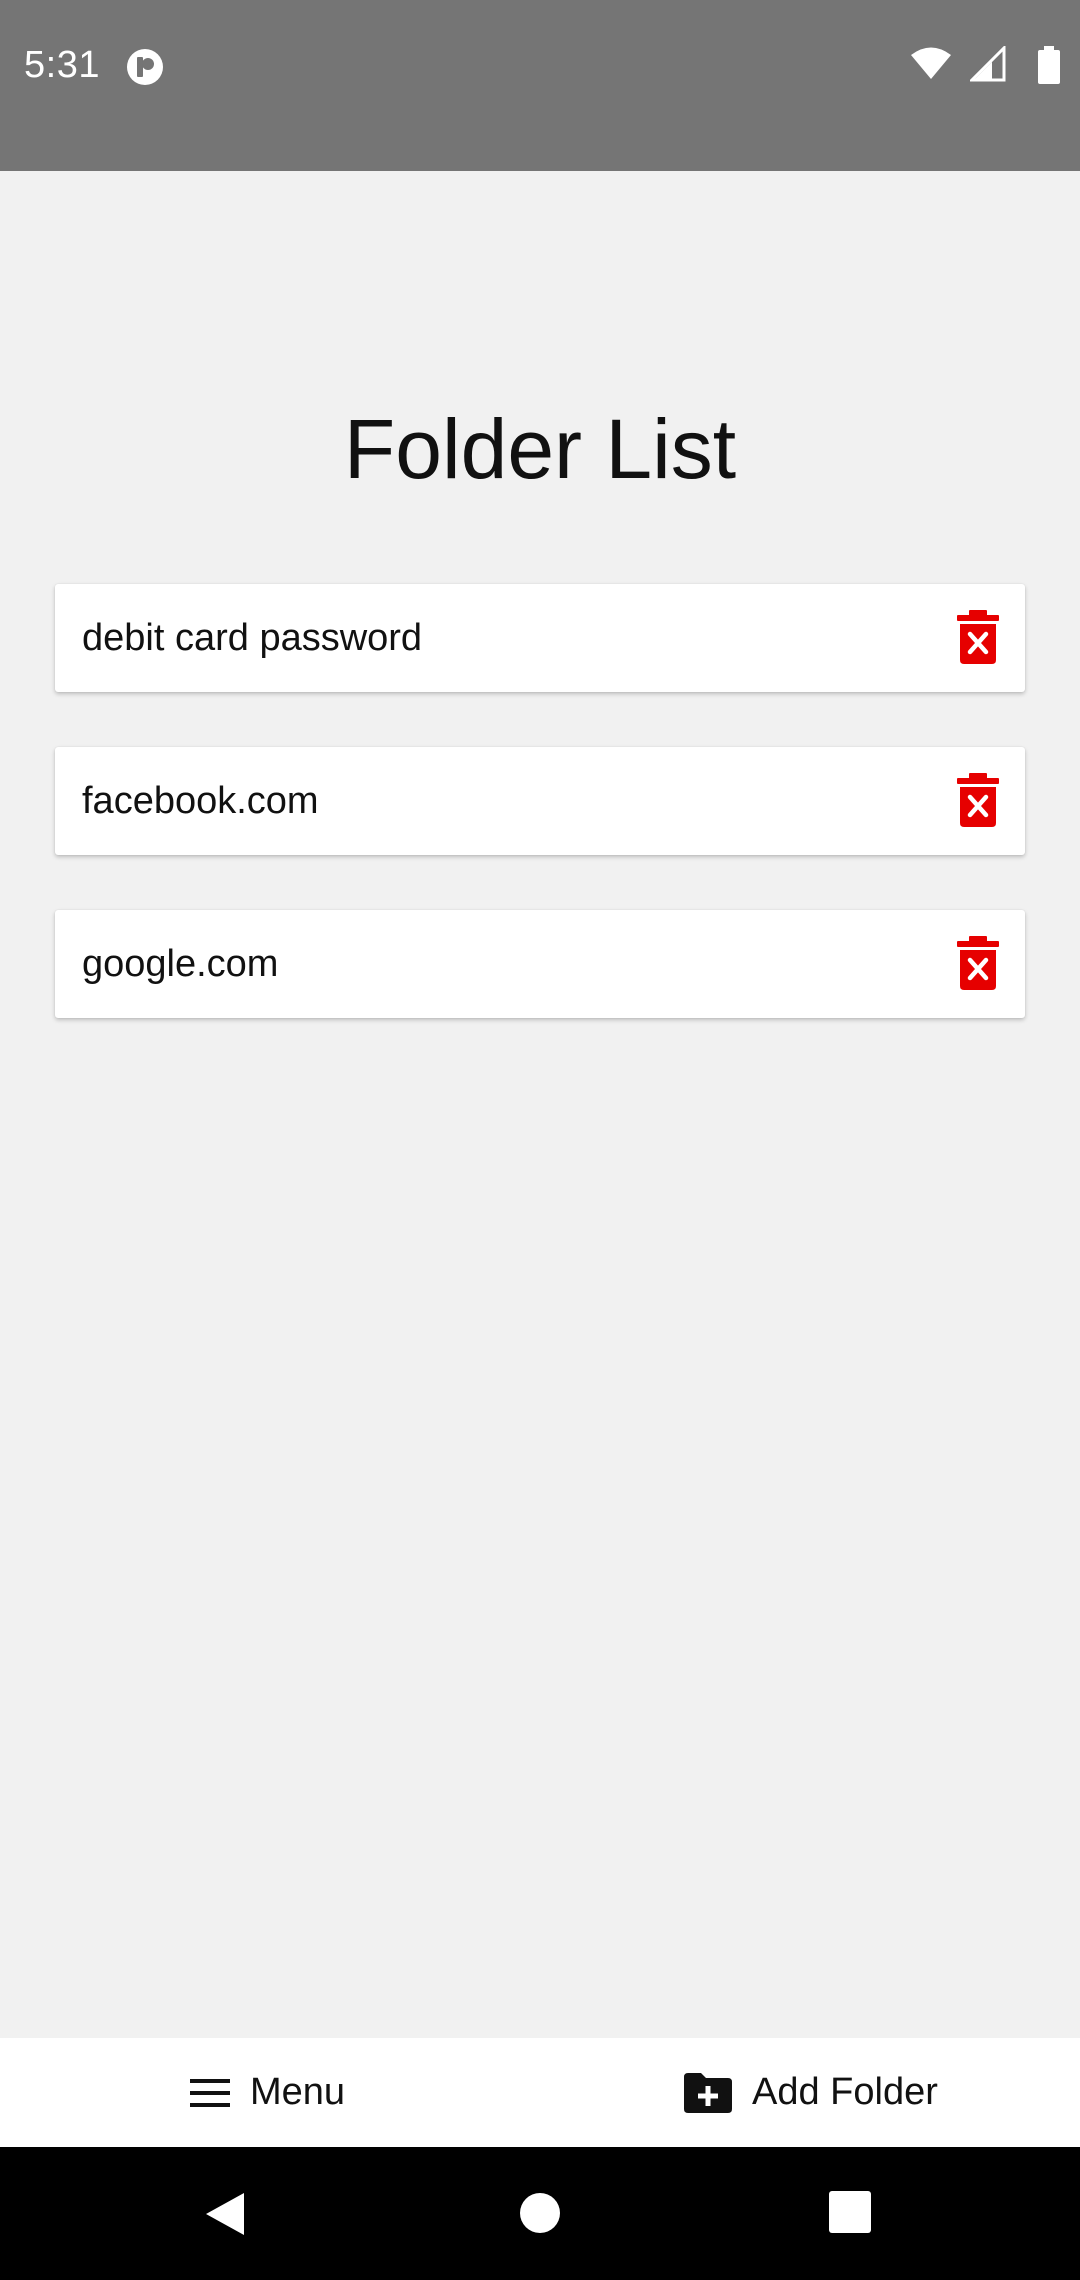 This screenshot has height=2280, width=1080. I want to click on folder-list-item: google.com, so click(540, 964).